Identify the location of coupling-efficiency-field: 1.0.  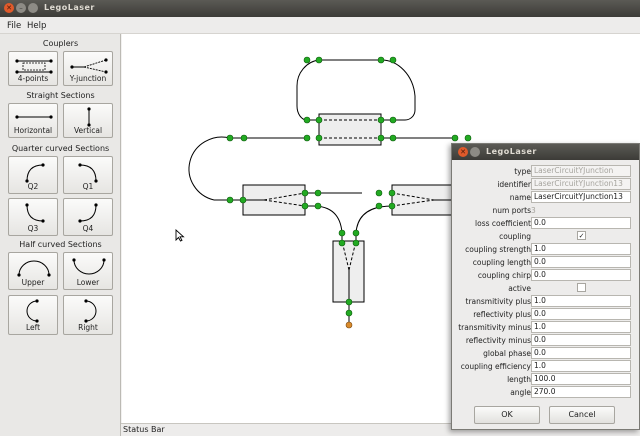
(581, 366).